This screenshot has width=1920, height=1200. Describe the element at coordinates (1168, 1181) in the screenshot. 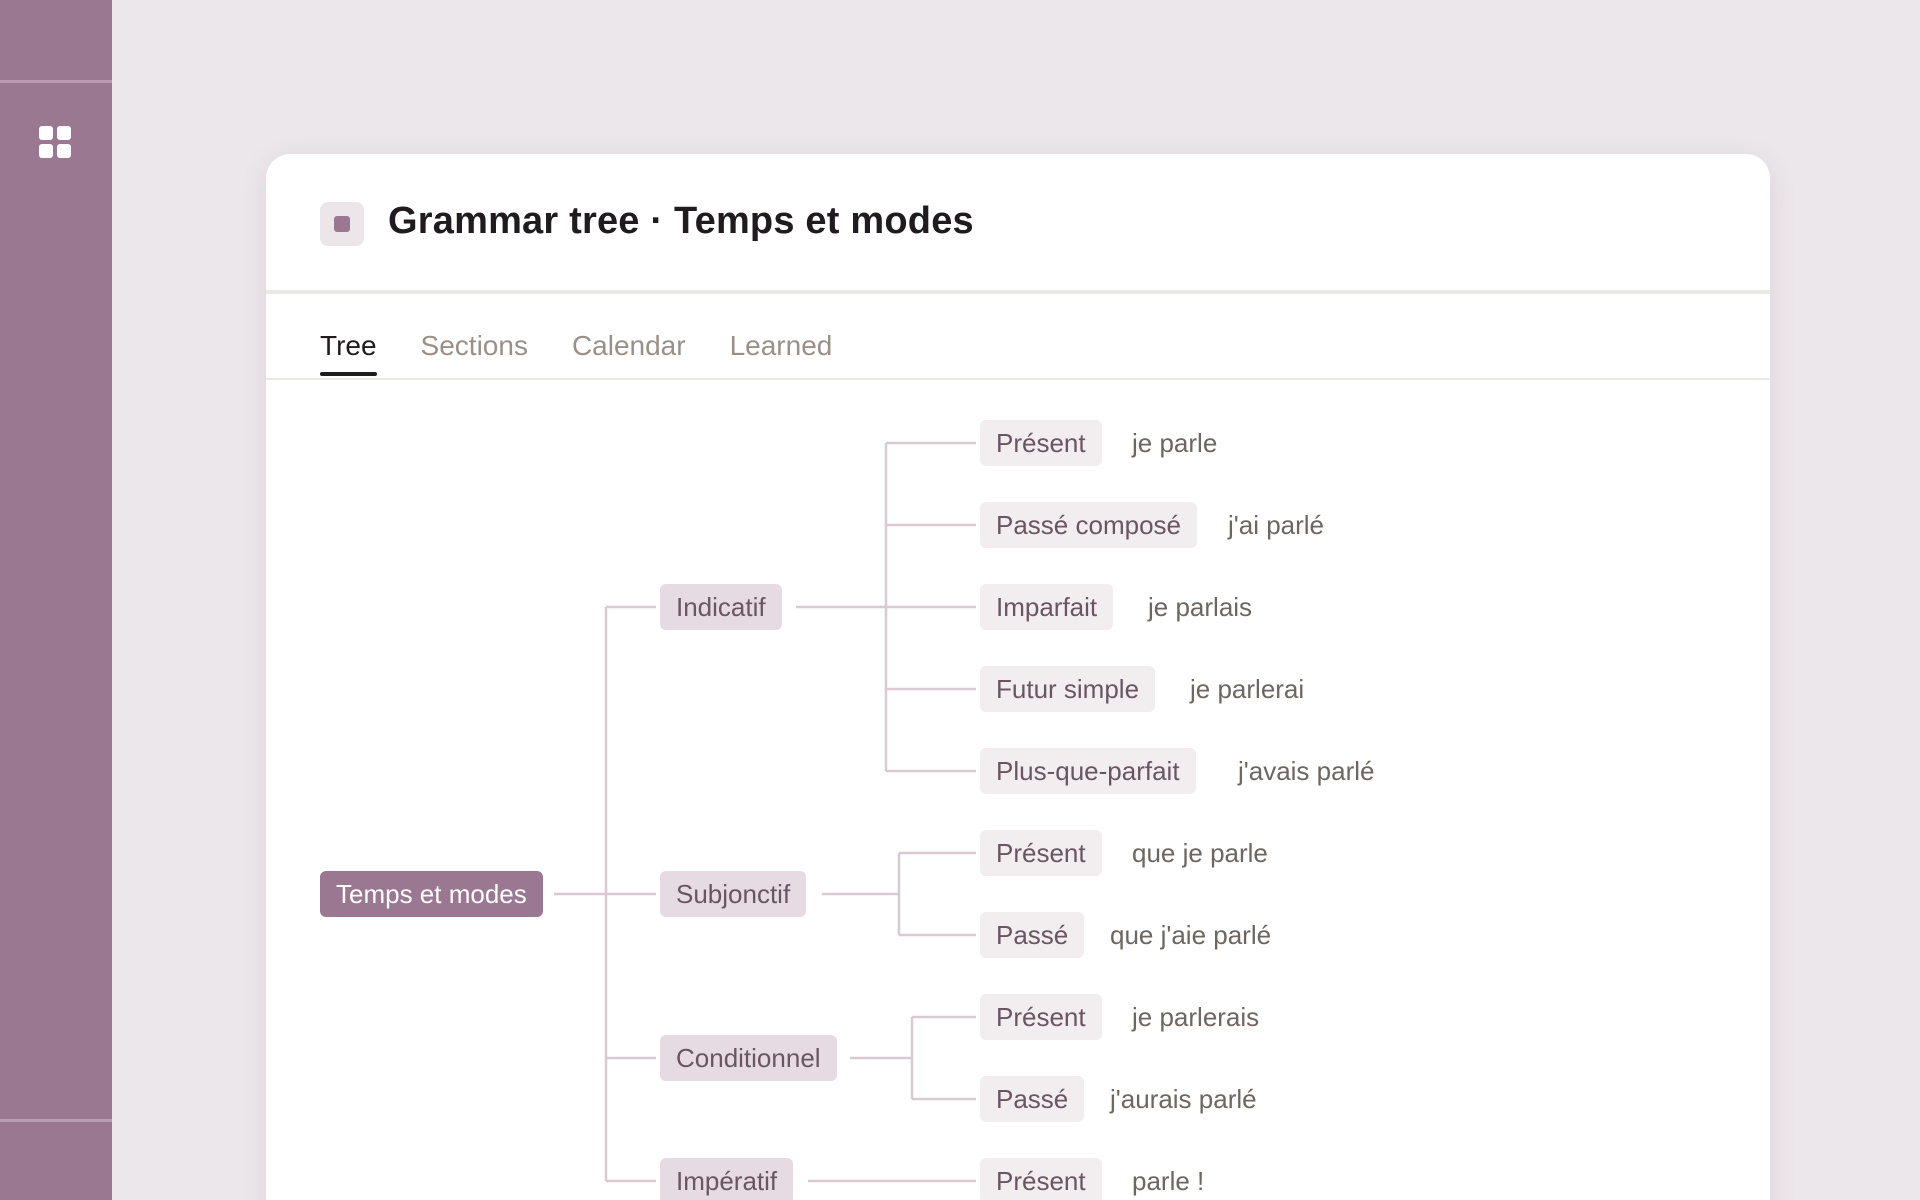

I see `conjugation-example: parle !` at that location.